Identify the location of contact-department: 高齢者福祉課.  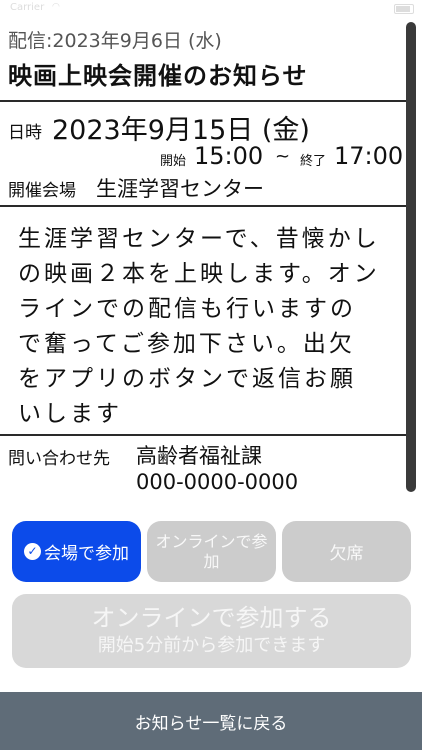
(199, 456).